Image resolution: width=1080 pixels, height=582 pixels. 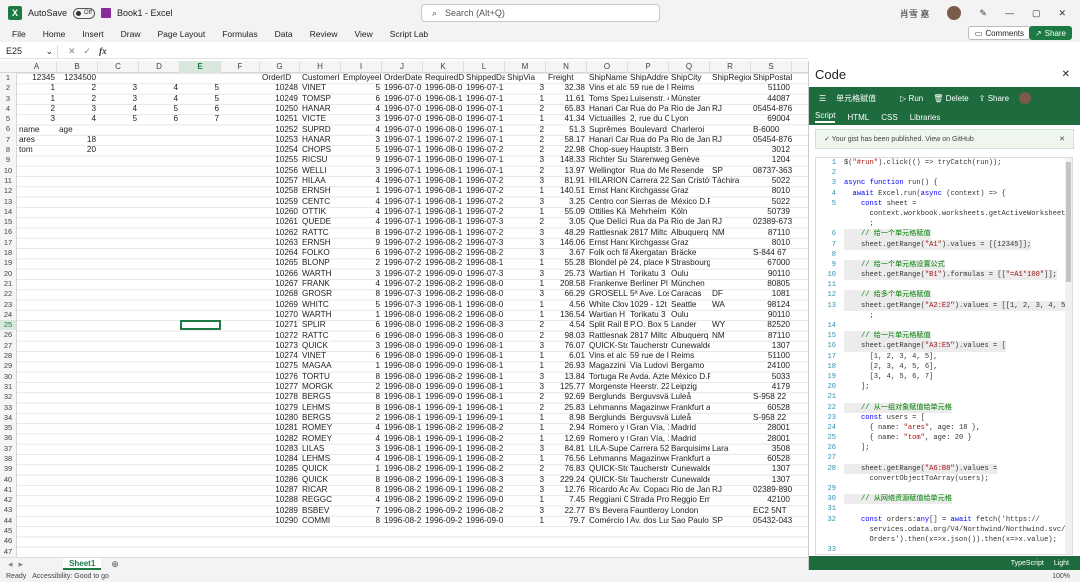 I want to click on cell: Av. Copaca, so click(x=648, y=490).